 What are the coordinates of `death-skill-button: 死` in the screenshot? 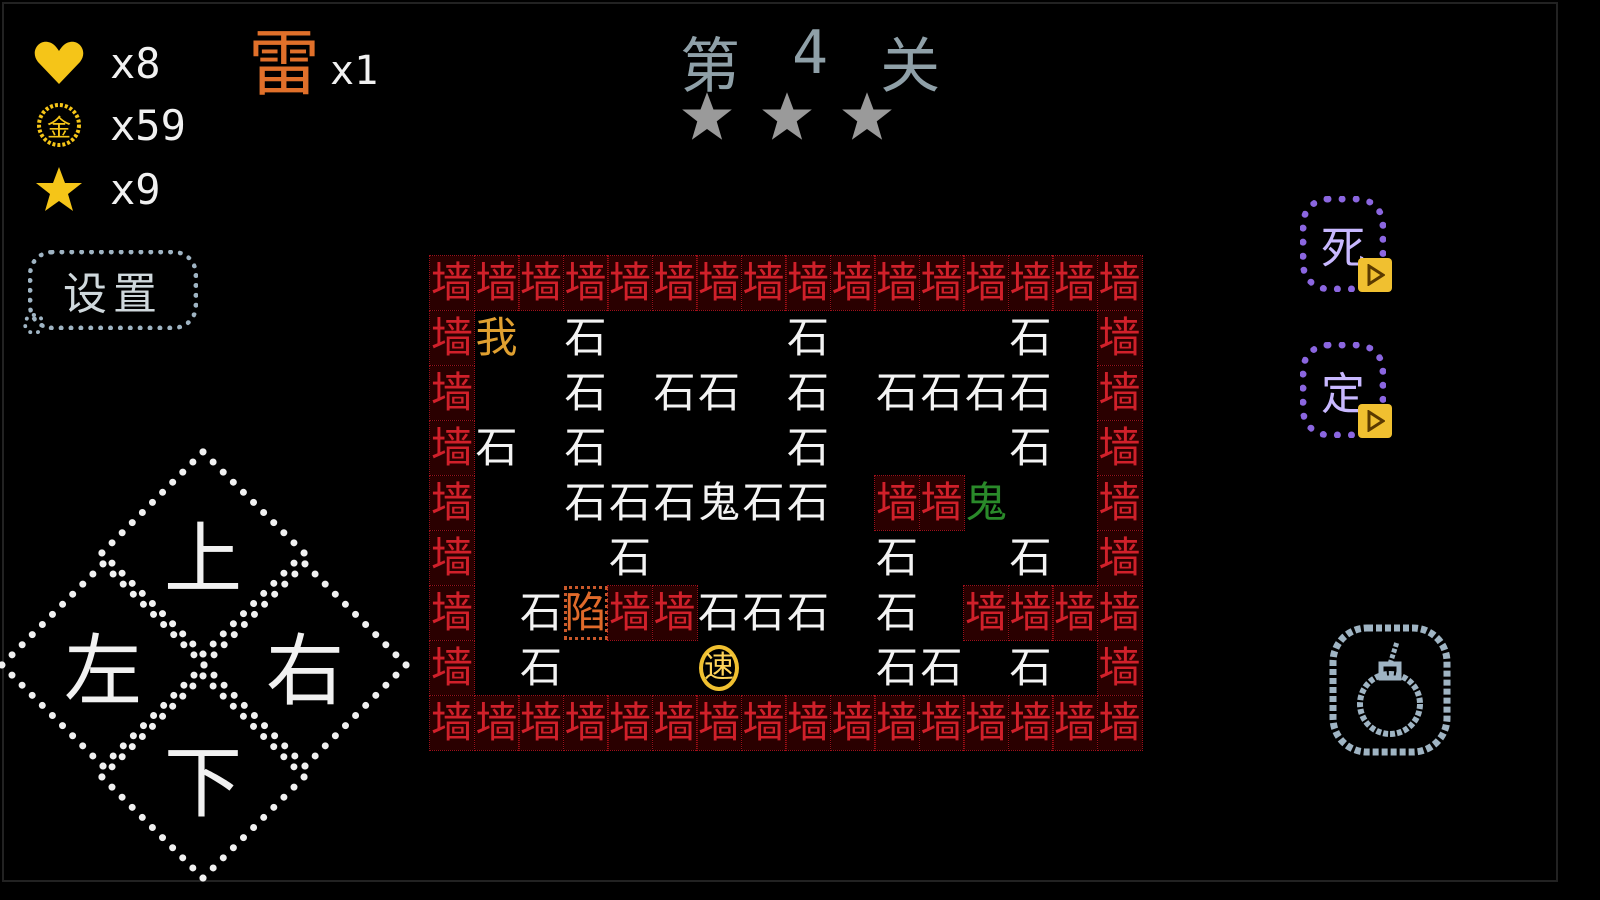 It's located at (1346, 246).